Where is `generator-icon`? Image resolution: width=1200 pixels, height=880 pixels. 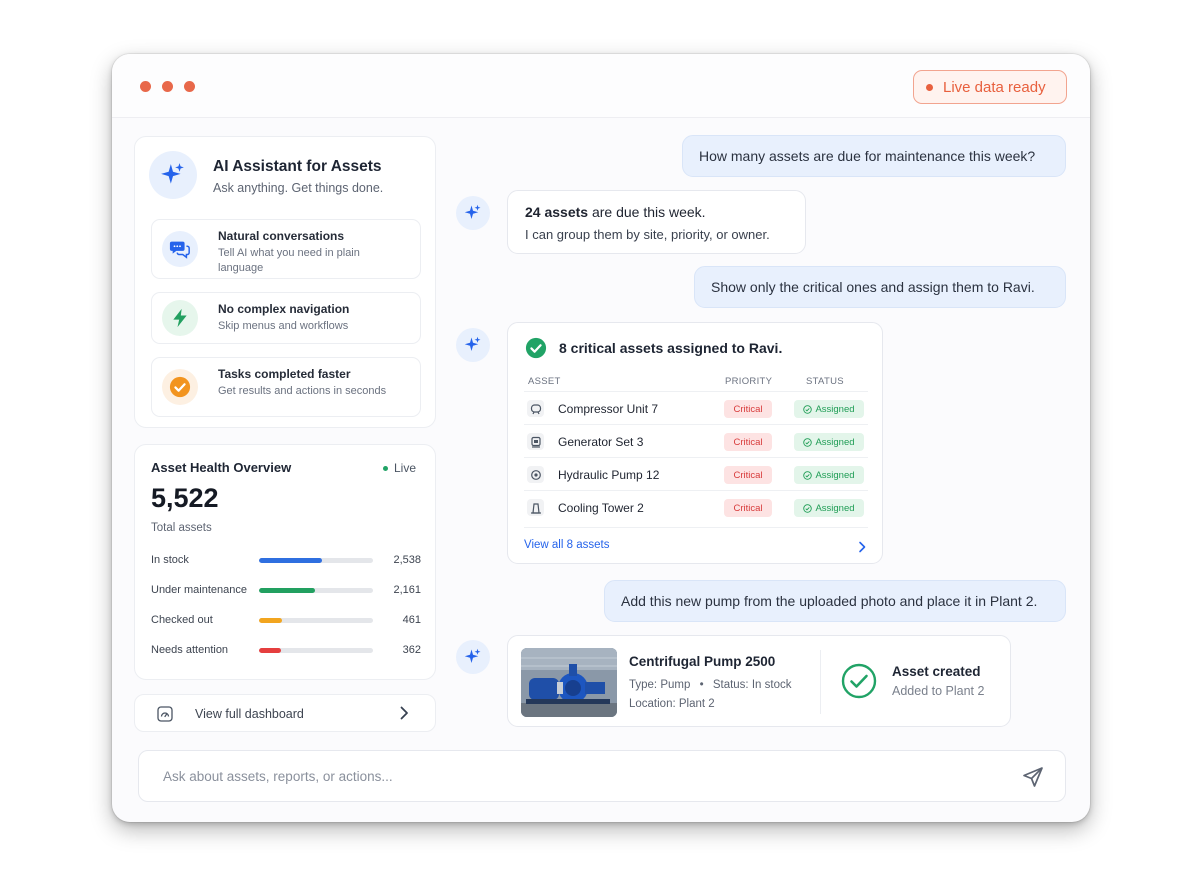 generator-icon is located at coordinates (535, 441).